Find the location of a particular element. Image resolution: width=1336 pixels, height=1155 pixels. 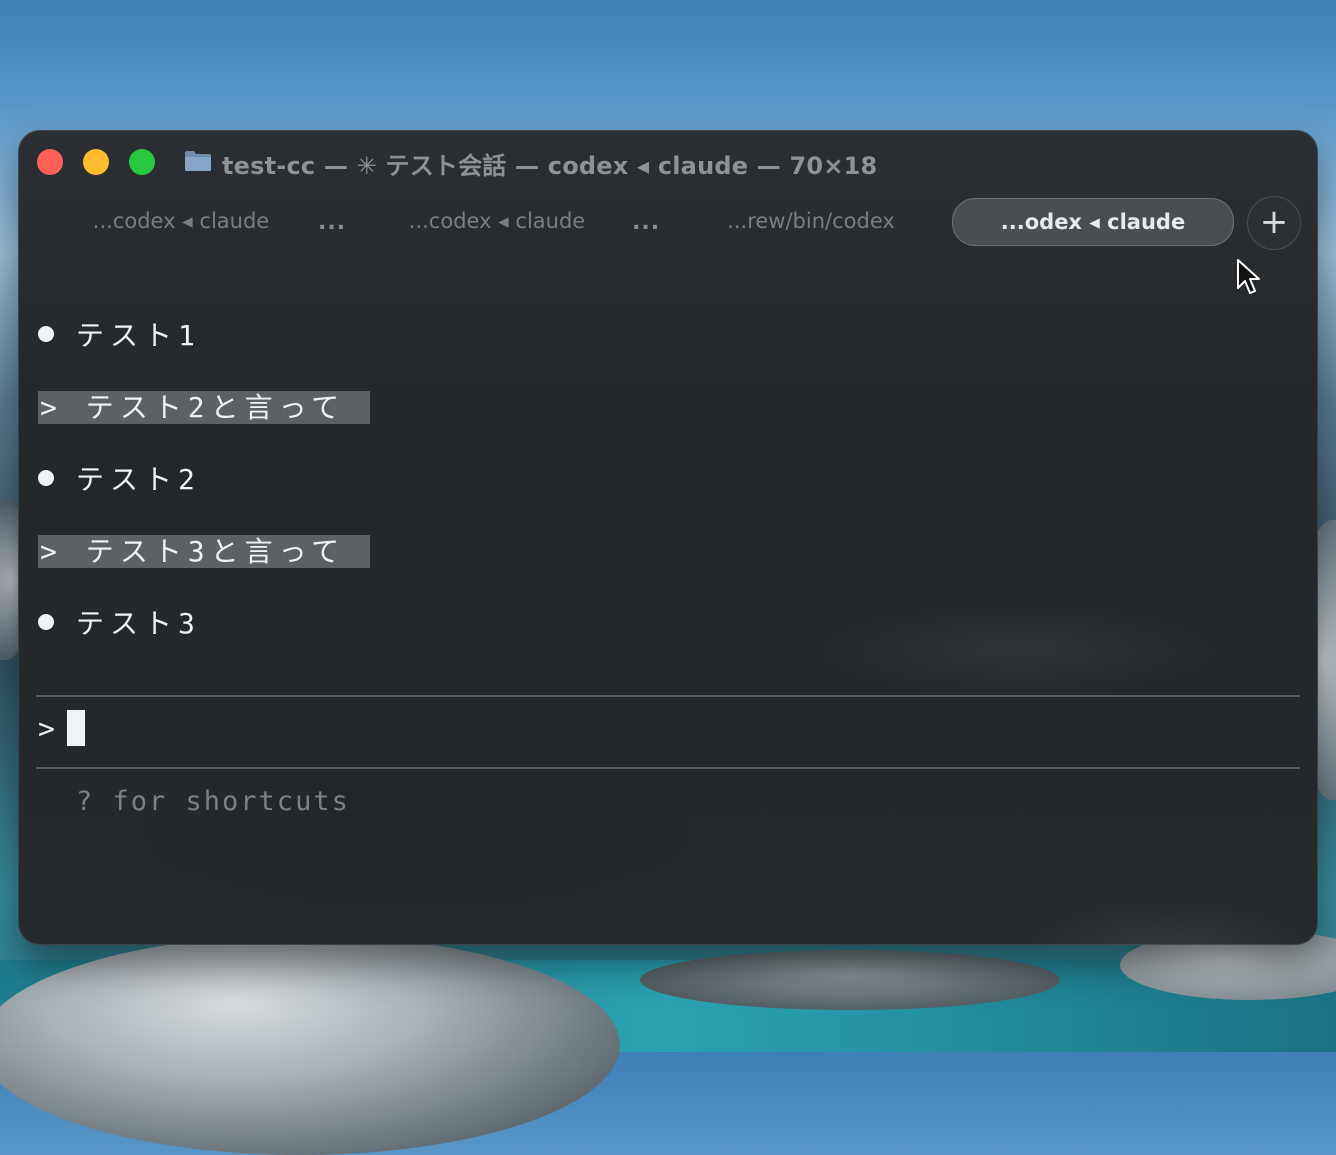

prompt-line: > テスト2と言って is located at coordinates (204, 406).